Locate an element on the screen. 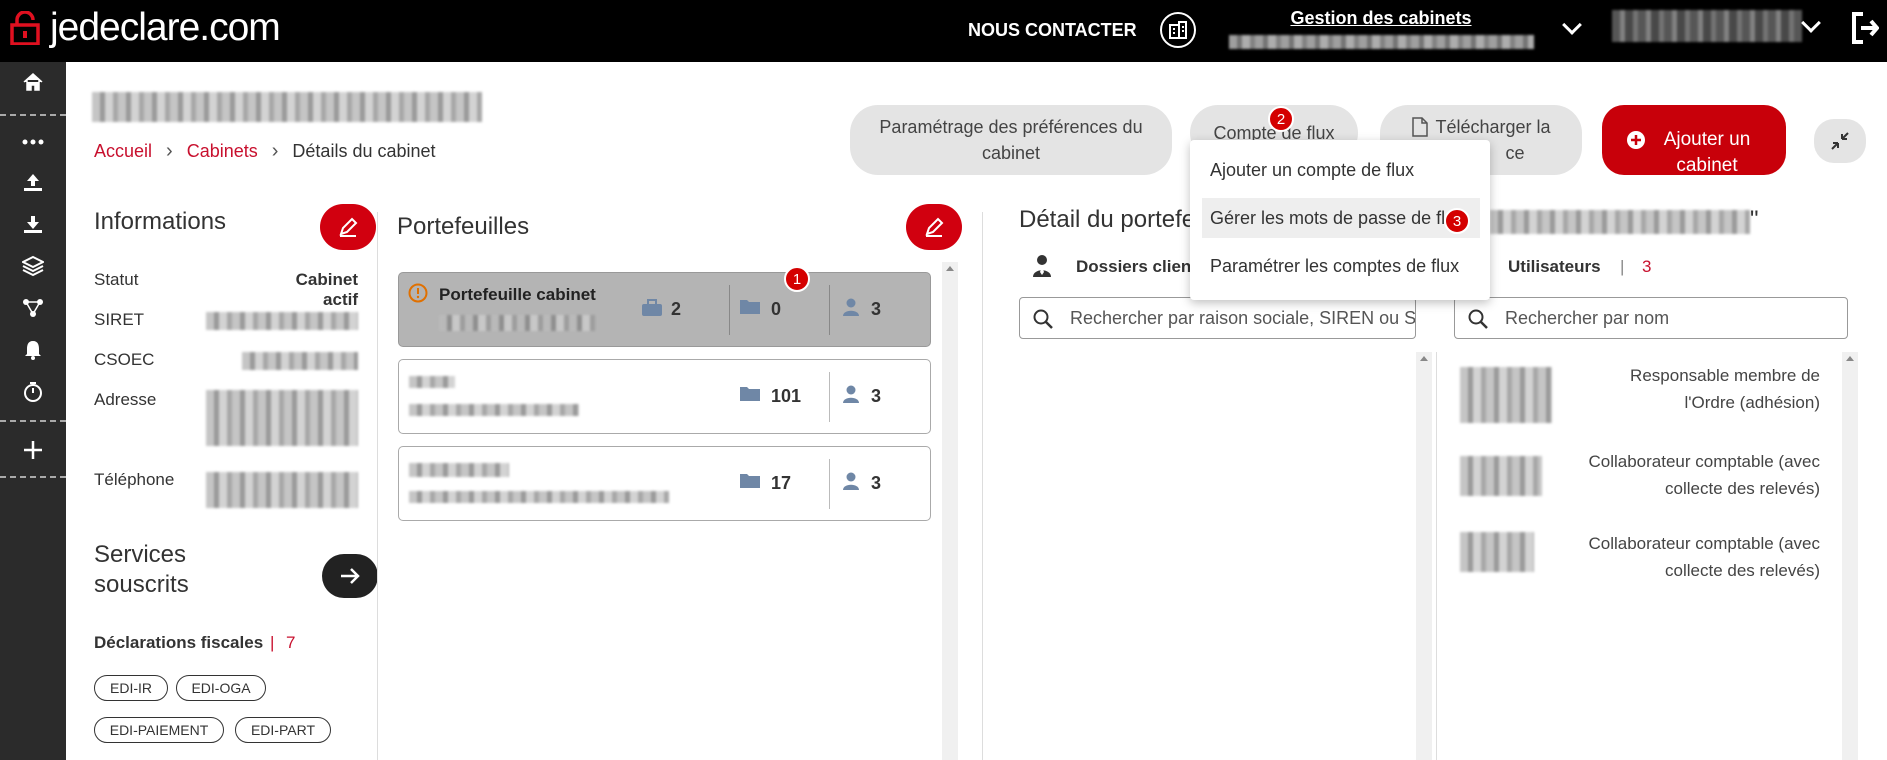  search-users-input: Rechercher par nom is located at coordinates (1651, 318).